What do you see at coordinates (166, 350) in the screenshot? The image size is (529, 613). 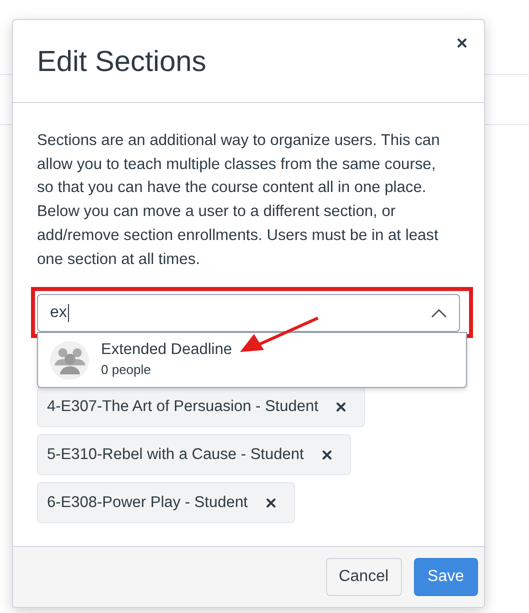 I see `suggestion-name: Extended Deadline` at bounding box center [166, 350].